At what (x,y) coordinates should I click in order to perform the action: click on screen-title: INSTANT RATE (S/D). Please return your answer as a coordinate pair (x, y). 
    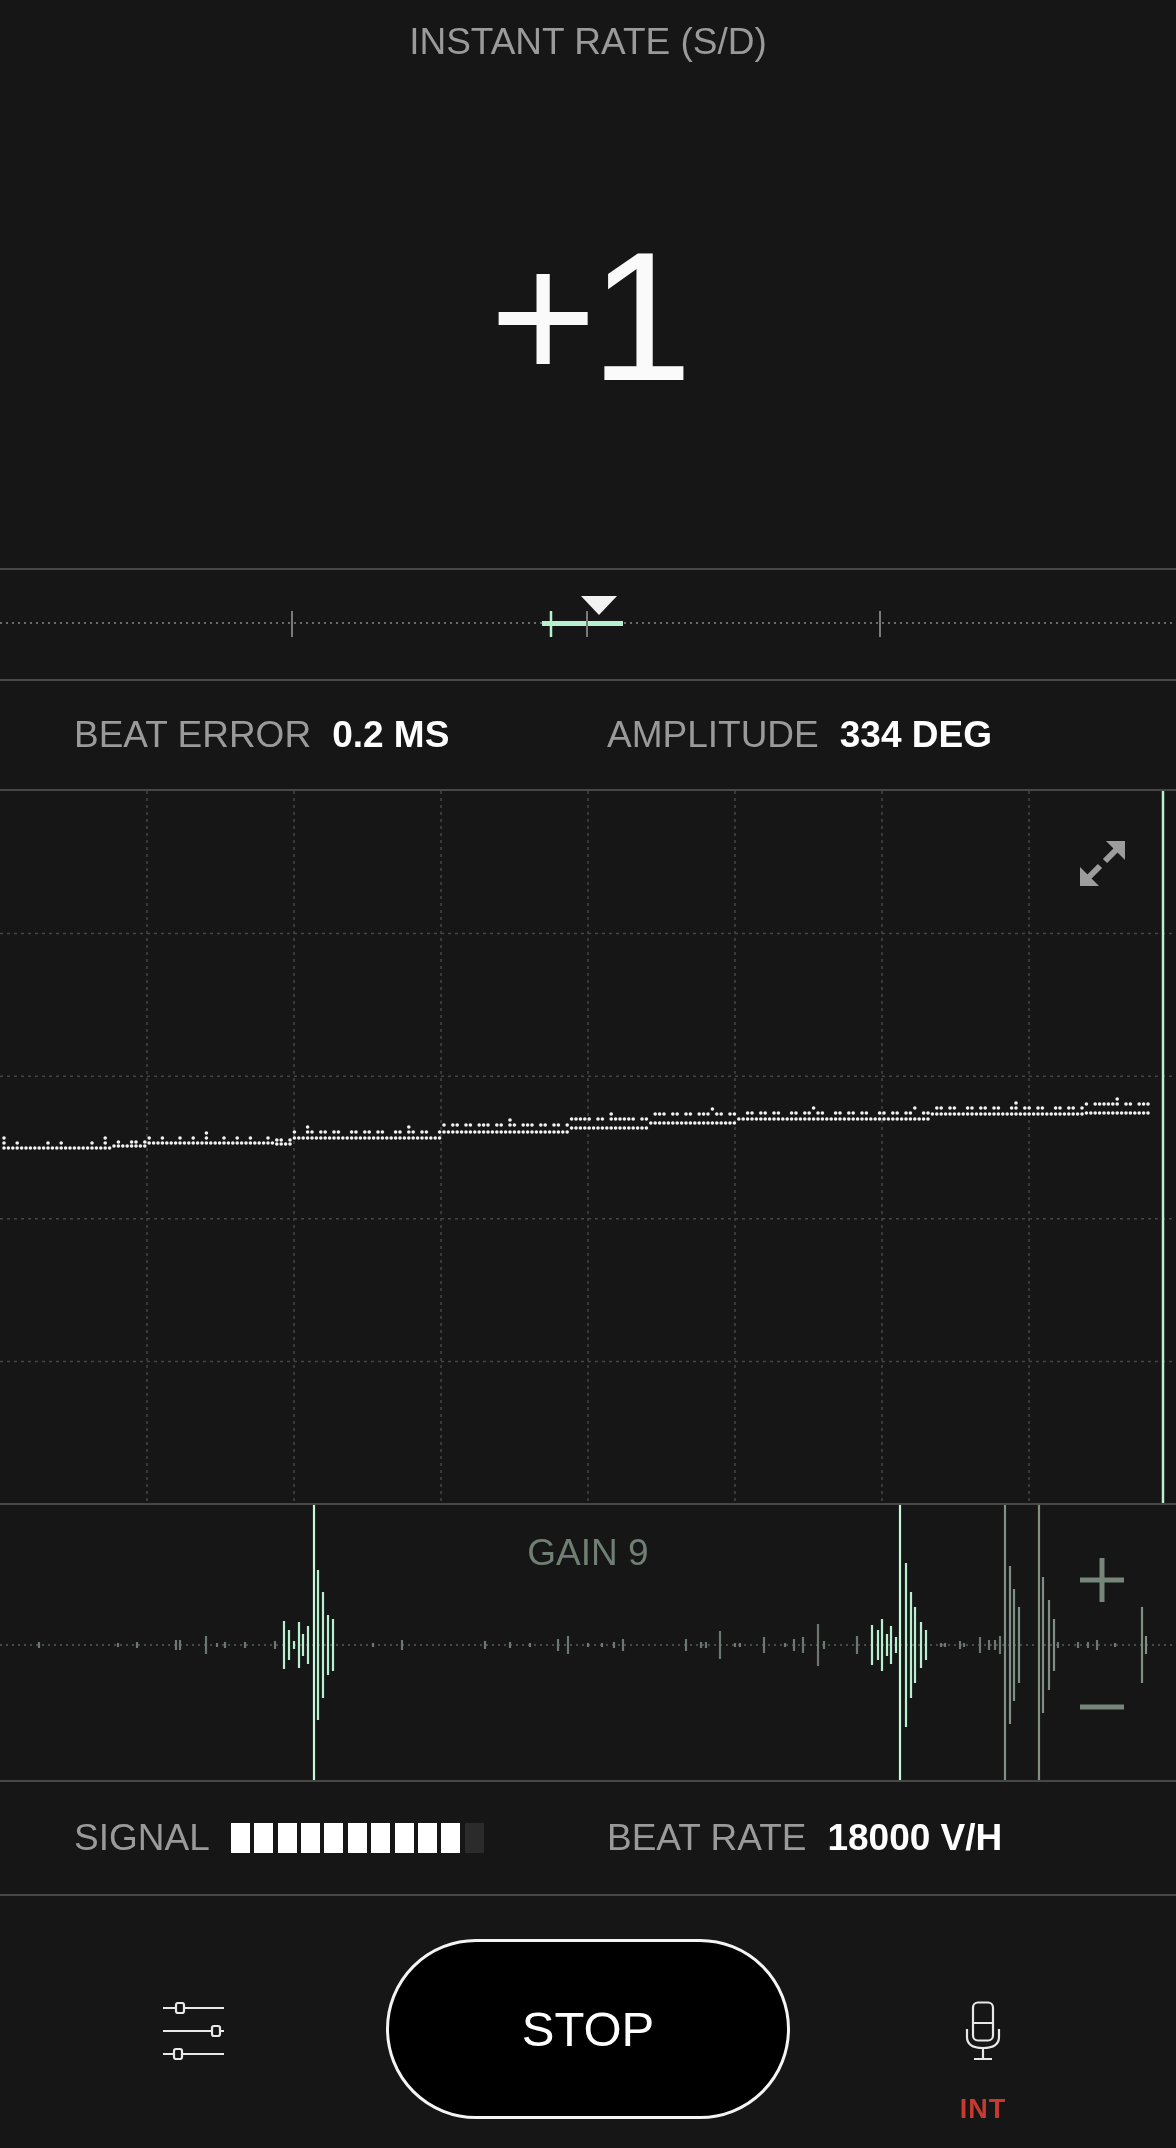
    Looking at the image, I should click on (588, 42).